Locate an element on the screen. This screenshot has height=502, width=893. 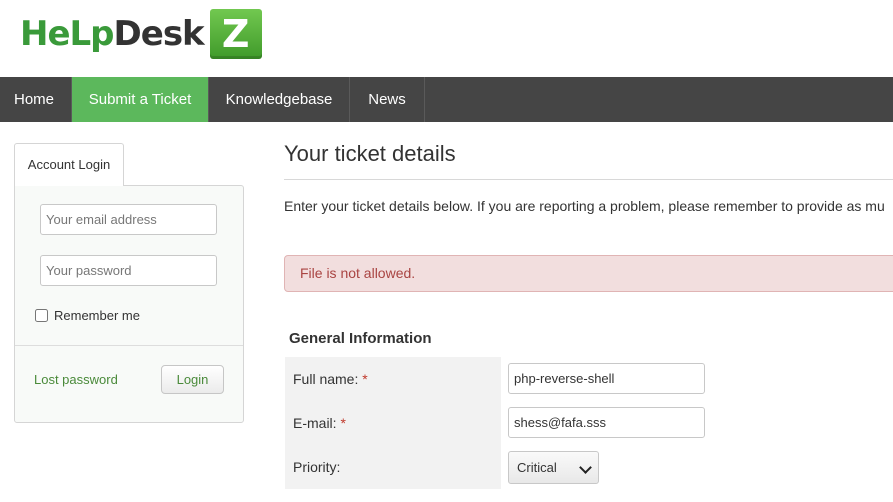
full-name-label-text: Full name: is located at coordinates (326, 379).